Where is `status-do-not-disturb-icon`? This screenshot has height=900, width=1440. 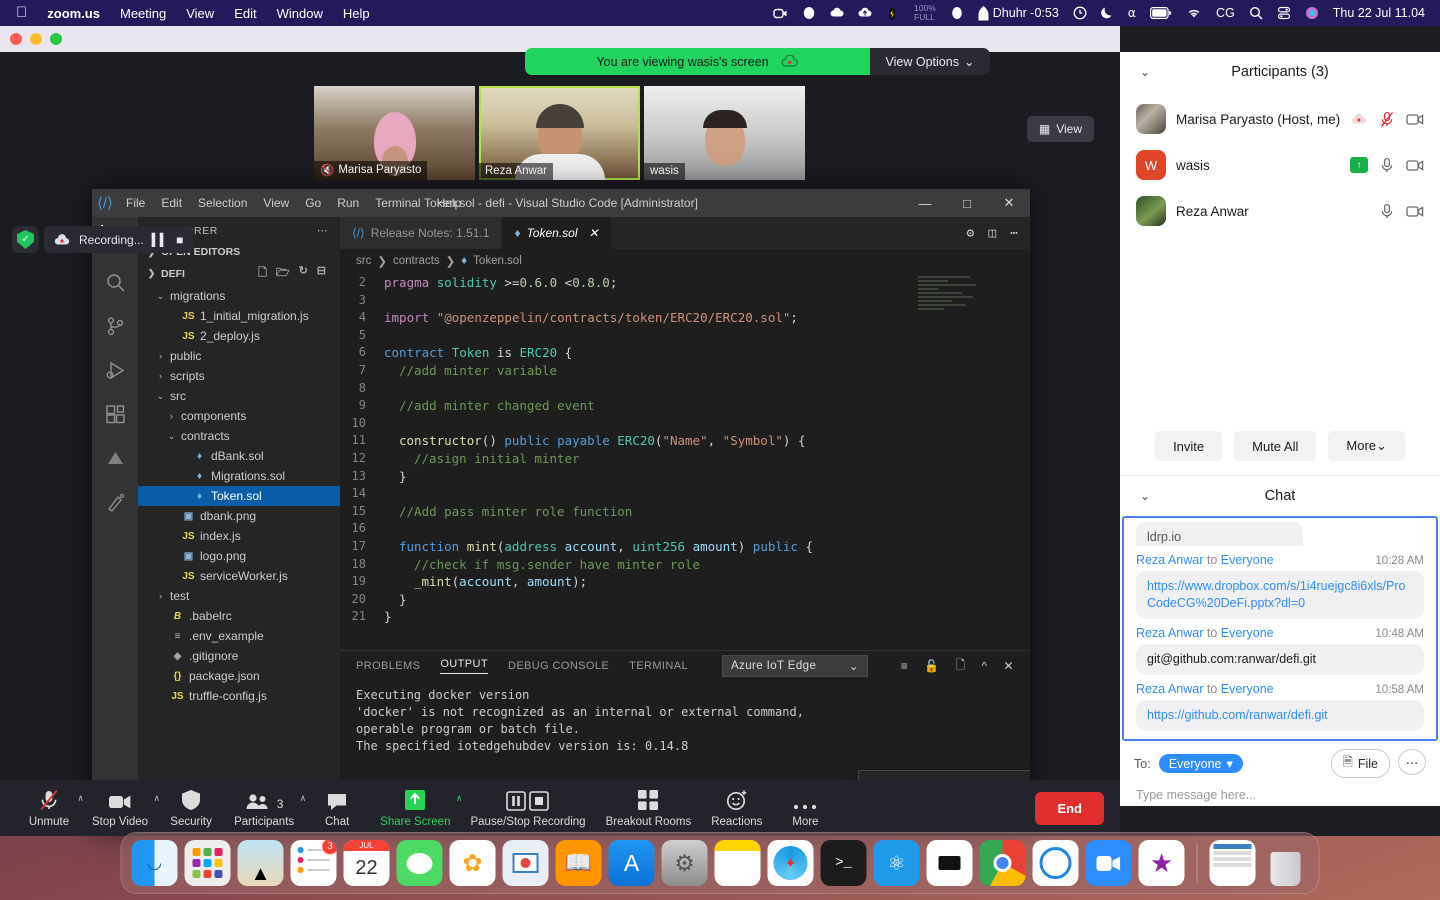
status-do-not-disturb-icon is located at coordinates (1107, 13).